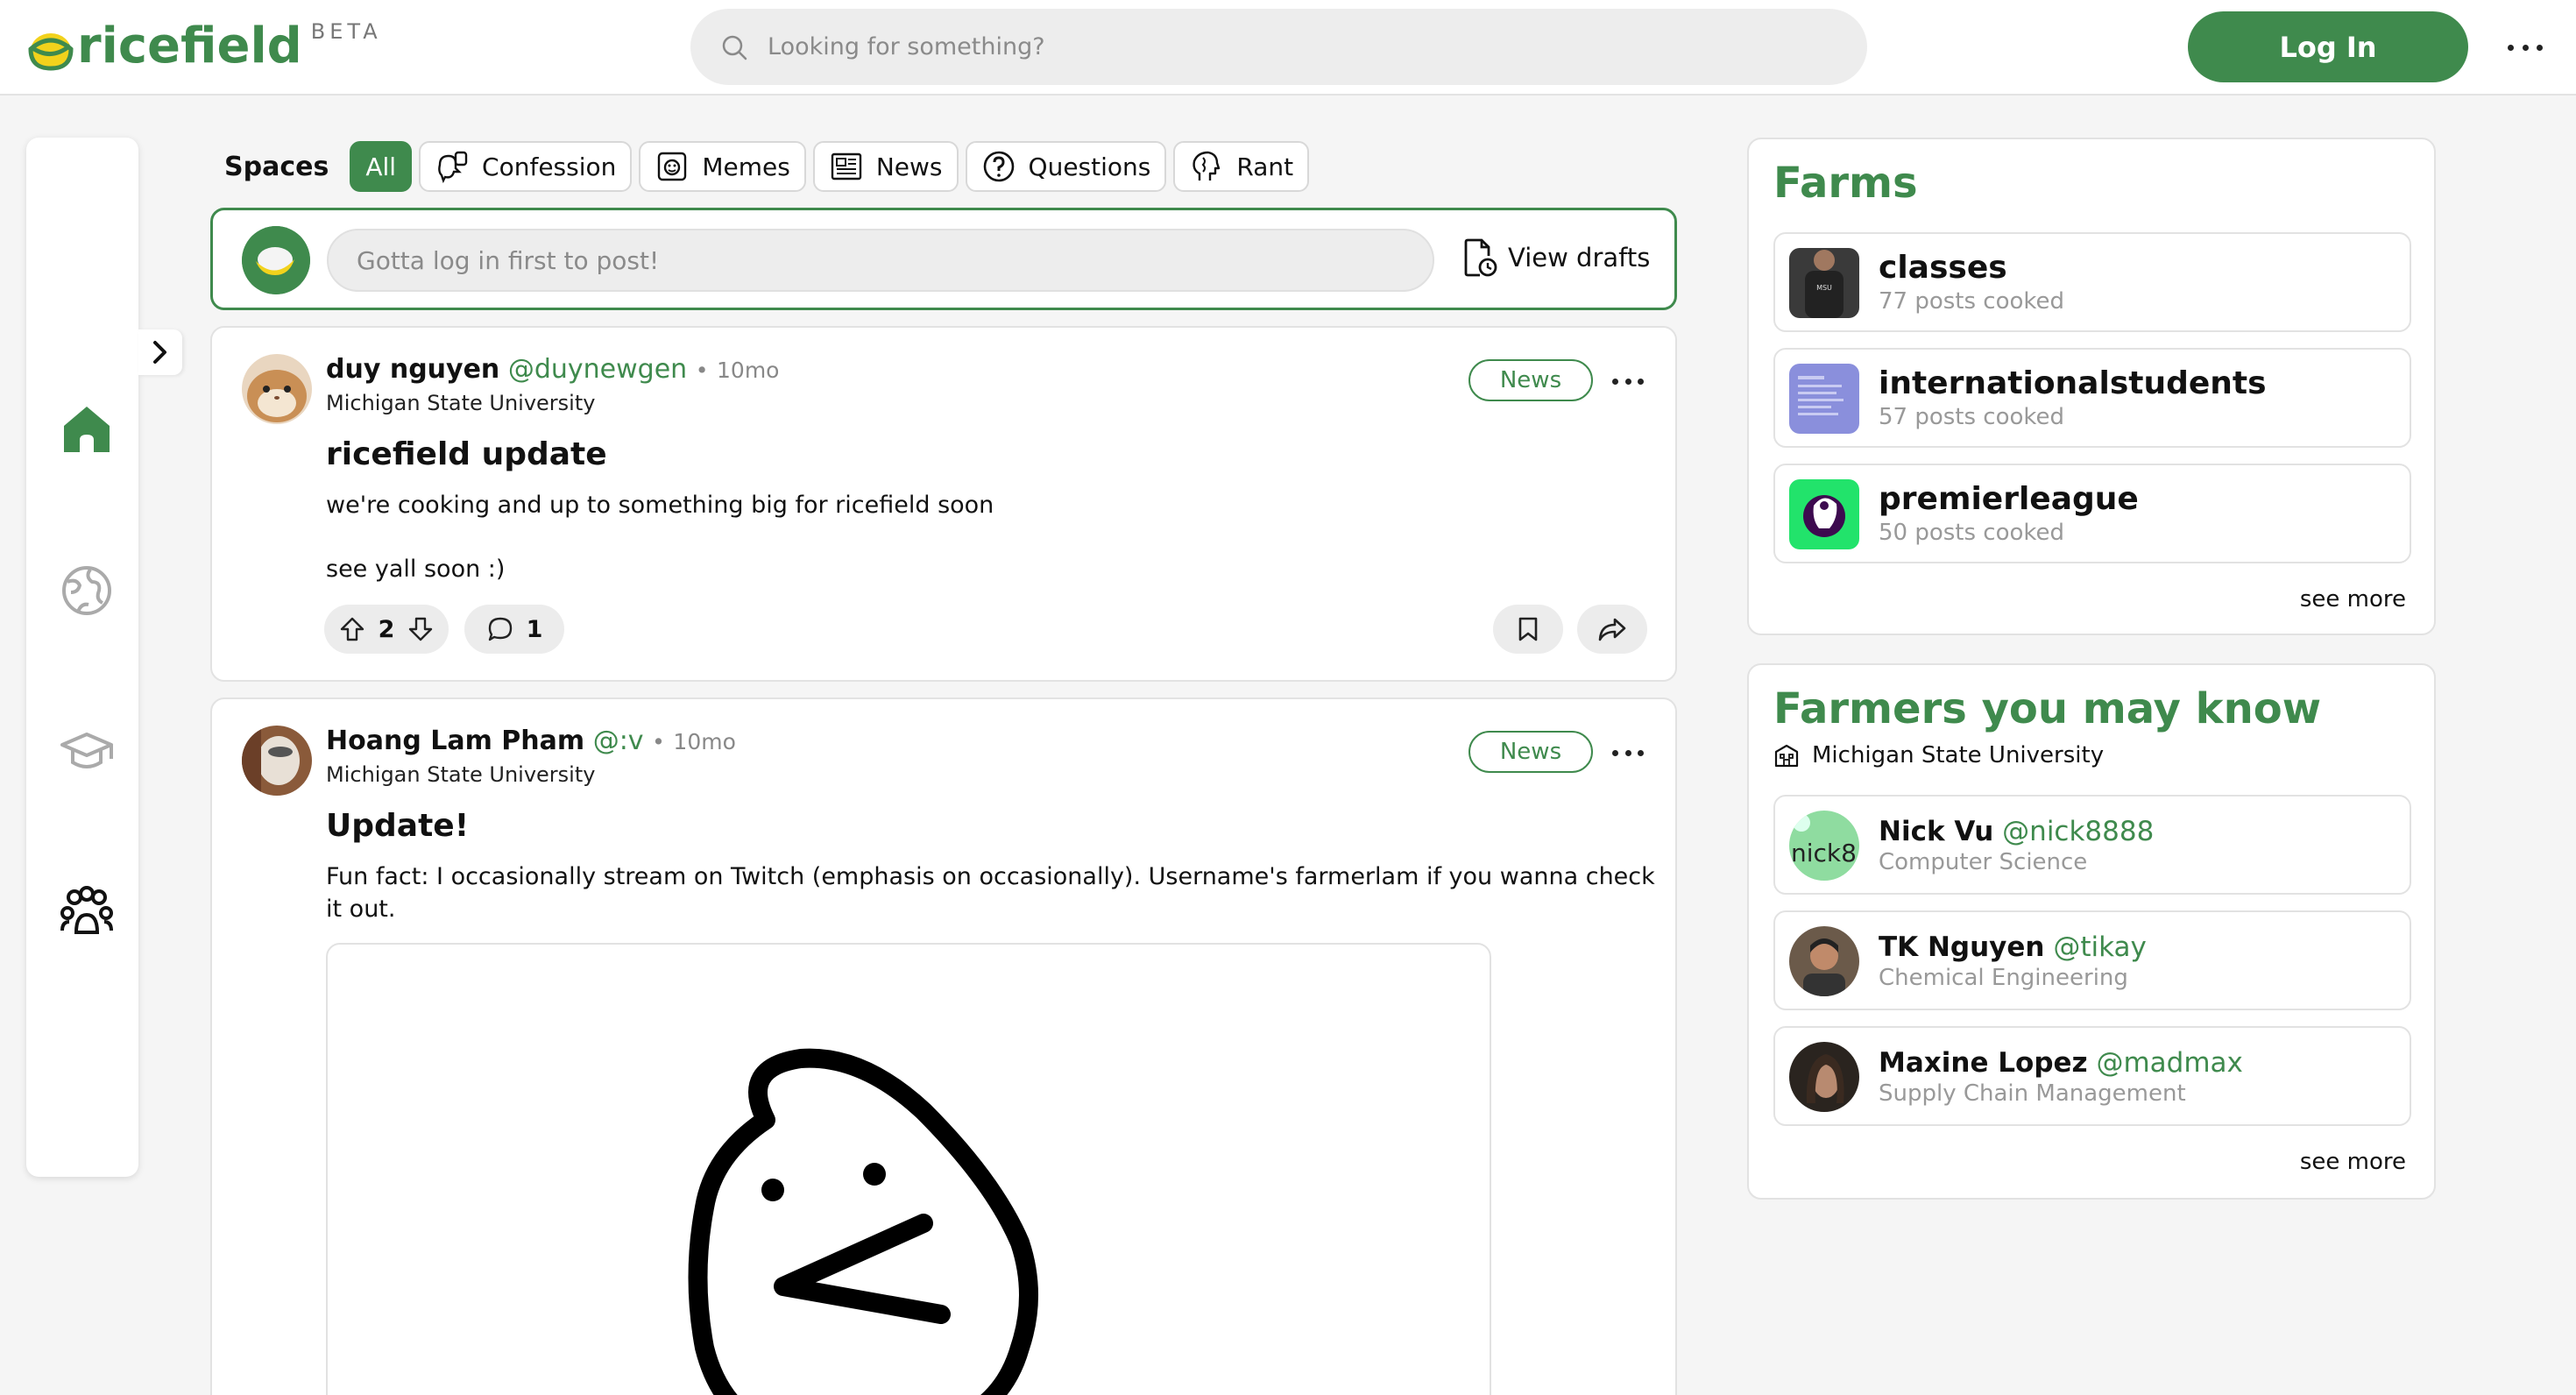  What do you see at coordinates (276, 166) in the screenshot?
I see `spaces-label: Spaces` at bounding box center [276, 166].